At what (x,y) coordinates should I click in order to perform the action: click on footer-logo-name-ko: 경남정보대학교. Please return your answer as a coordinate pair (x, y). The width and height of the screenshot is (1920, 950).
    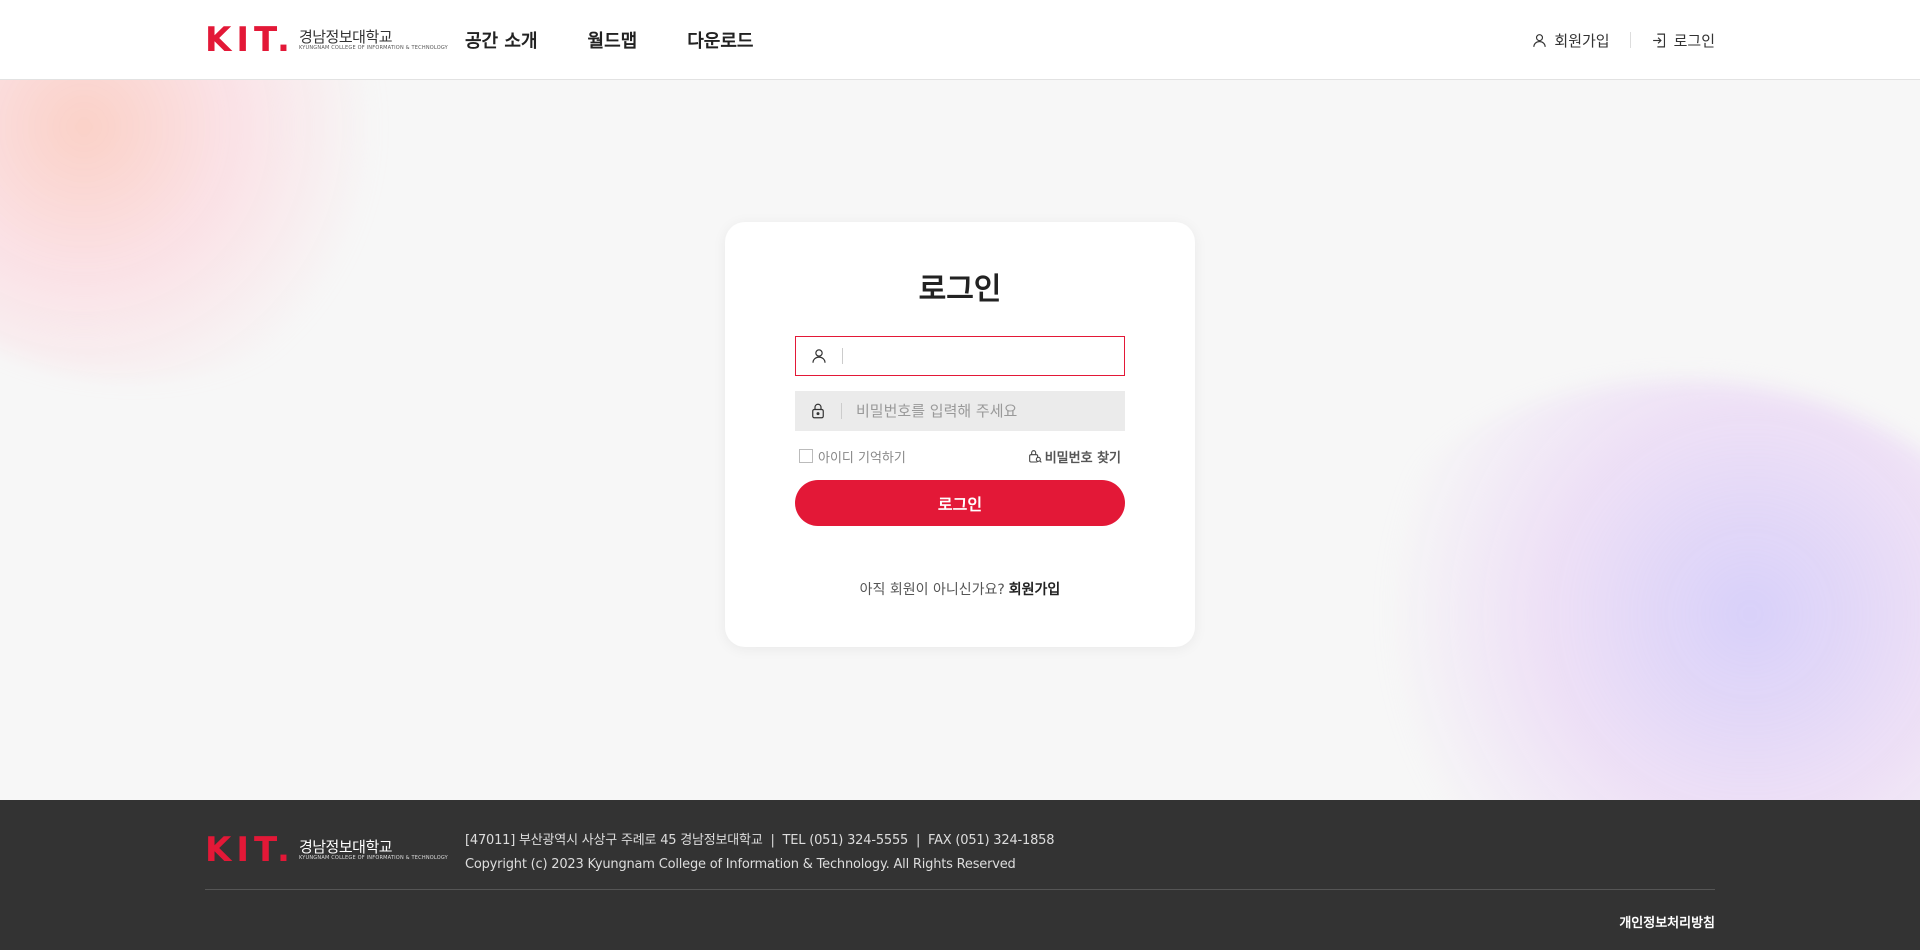
    Looking at the image, I should click on (345, 846).